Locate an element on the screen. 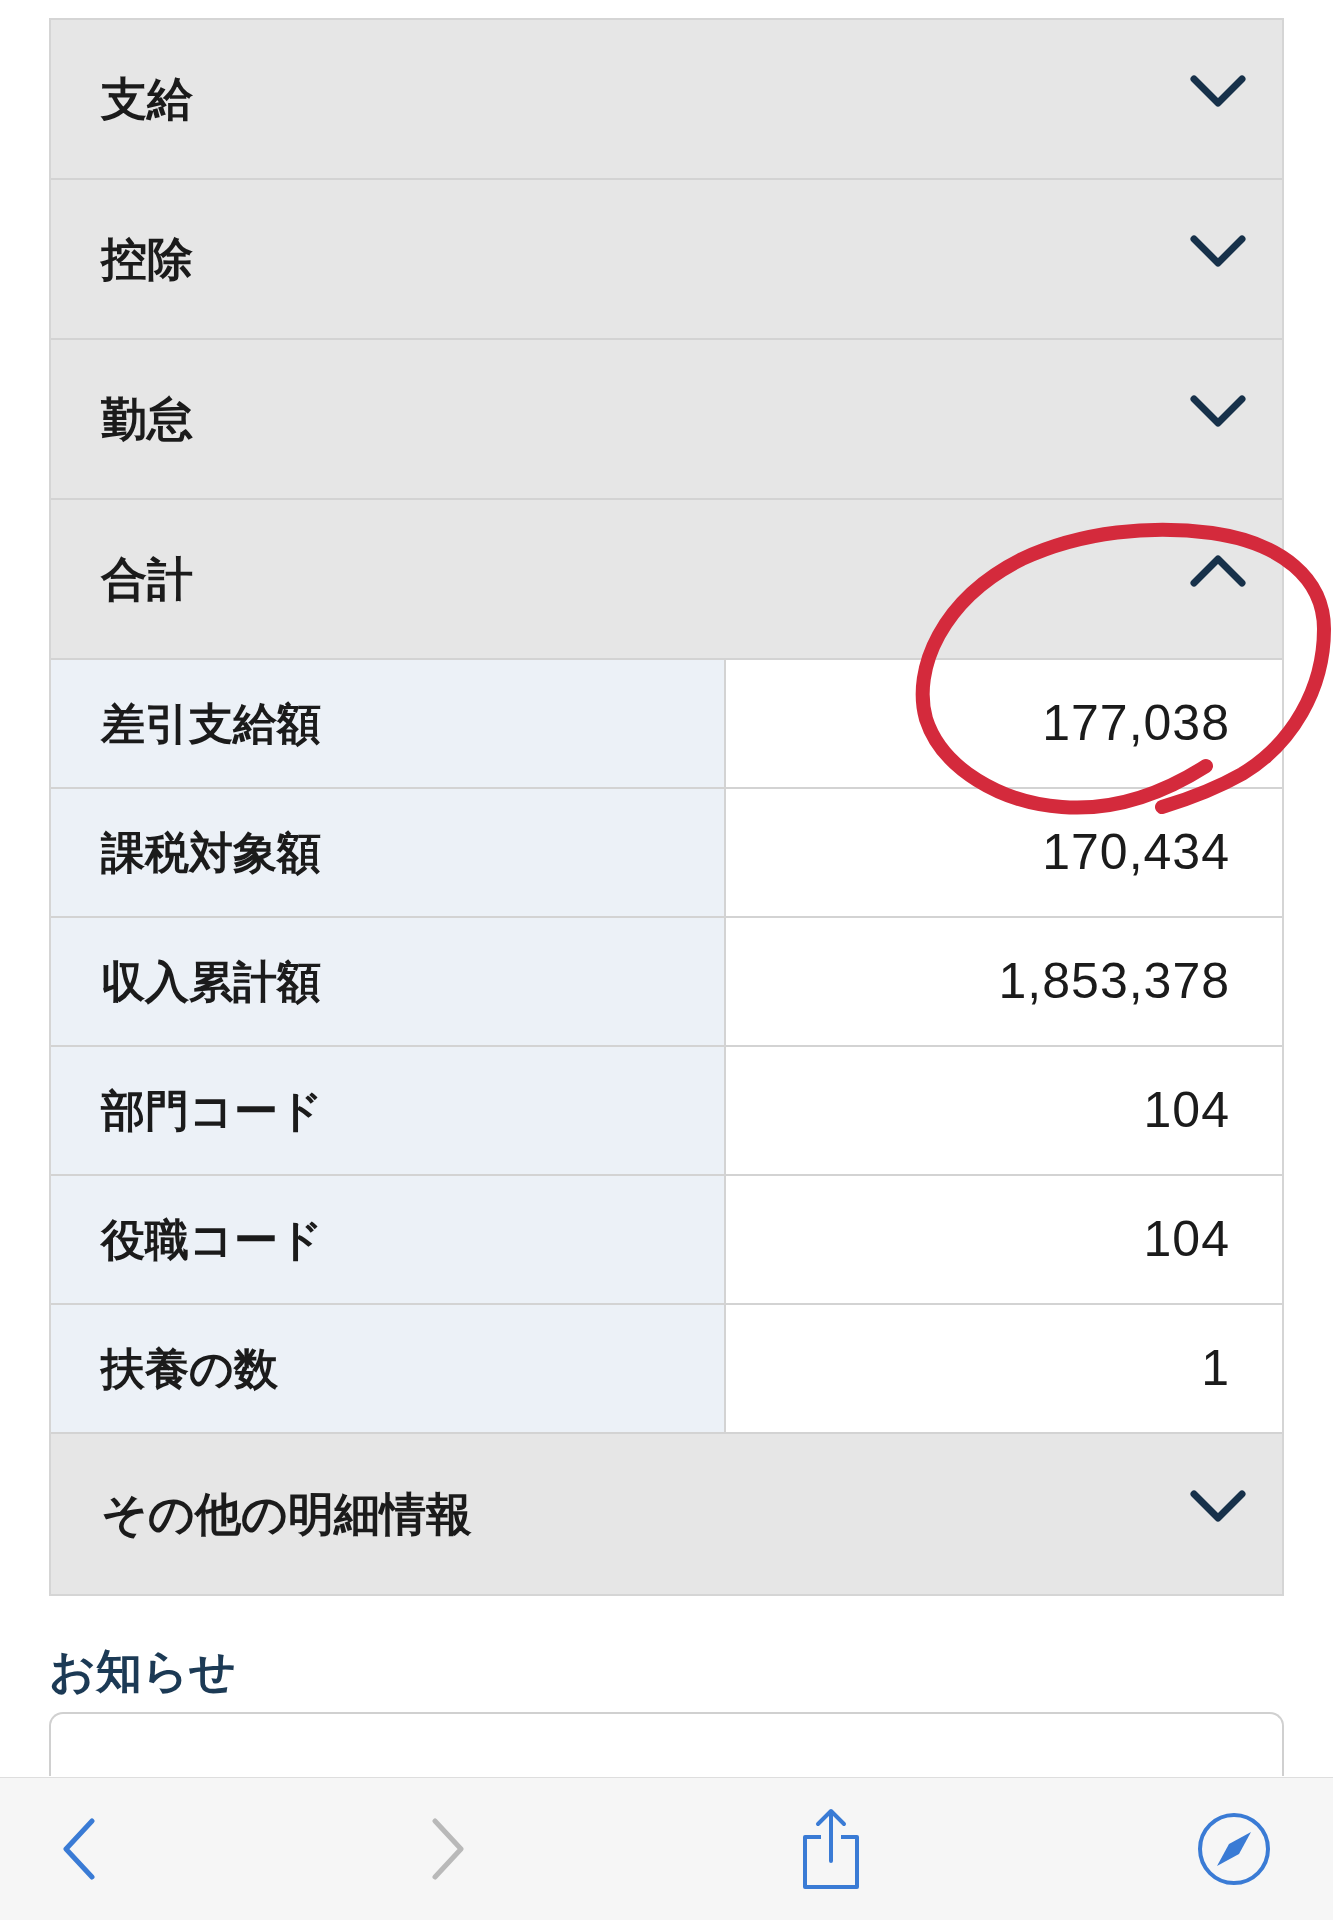 This screenshot has height=1920, width=1333. label-cell: 収入累計額 is located at coordinates (388, 981).